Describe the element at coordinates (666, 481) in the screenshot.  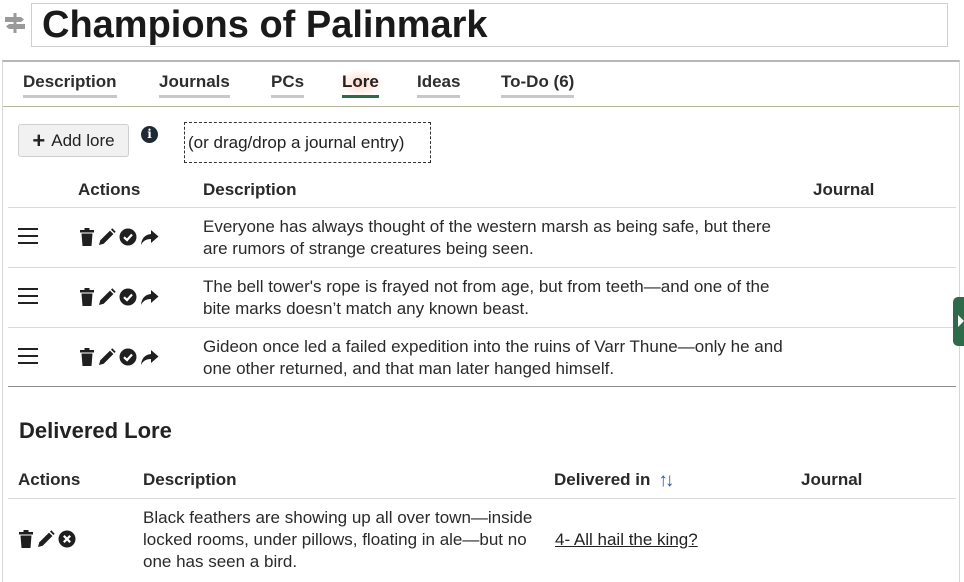
I see `sort-icon: ↑↓` at that location.